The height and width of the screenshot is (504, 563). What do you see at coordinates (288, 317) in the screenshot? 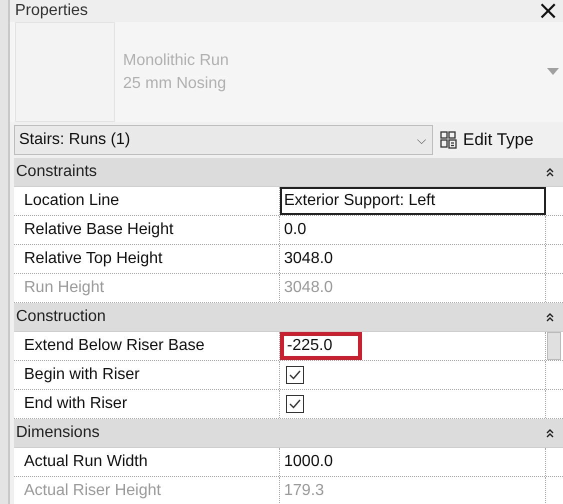
I see `section-header: Construction` at bounding box center [288, 317].